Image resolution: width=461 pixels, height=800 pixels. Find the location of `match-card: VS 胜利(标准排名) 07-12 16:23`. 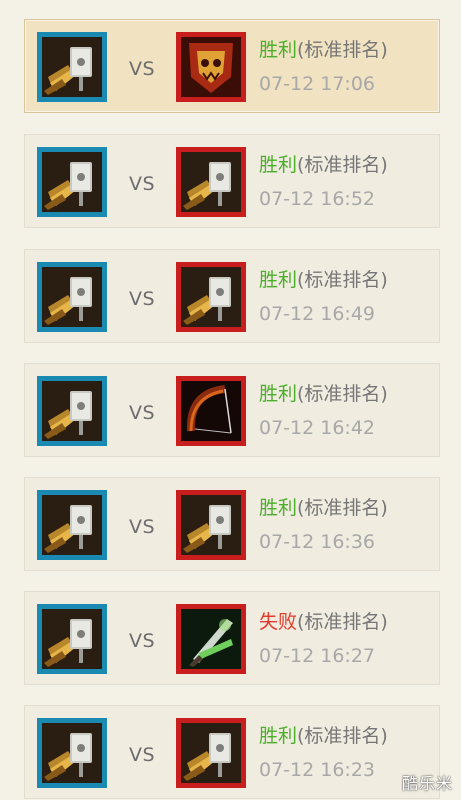

match-card: VS 胜利(标准排名) 07-12 16:23 is located at coordinates (232, 752).